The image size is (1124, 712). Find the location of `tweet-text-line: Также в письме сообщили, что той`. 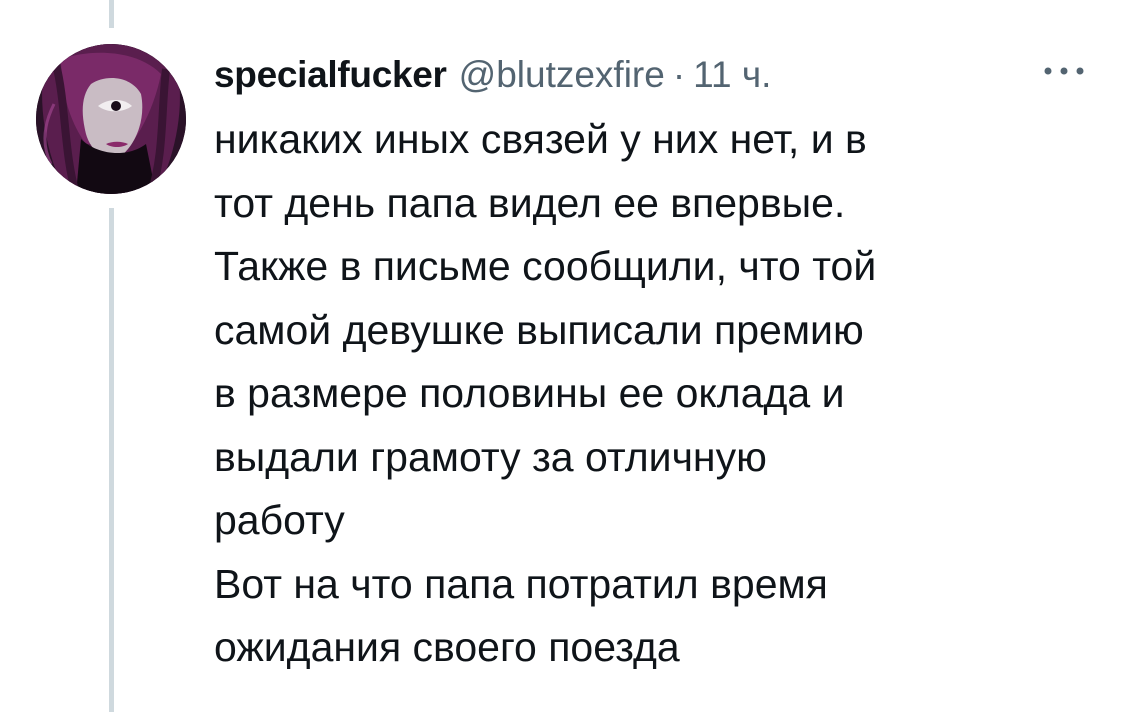

tweet-text-line: Также в письме сообщили, что той is located at coordinates (545, 266).